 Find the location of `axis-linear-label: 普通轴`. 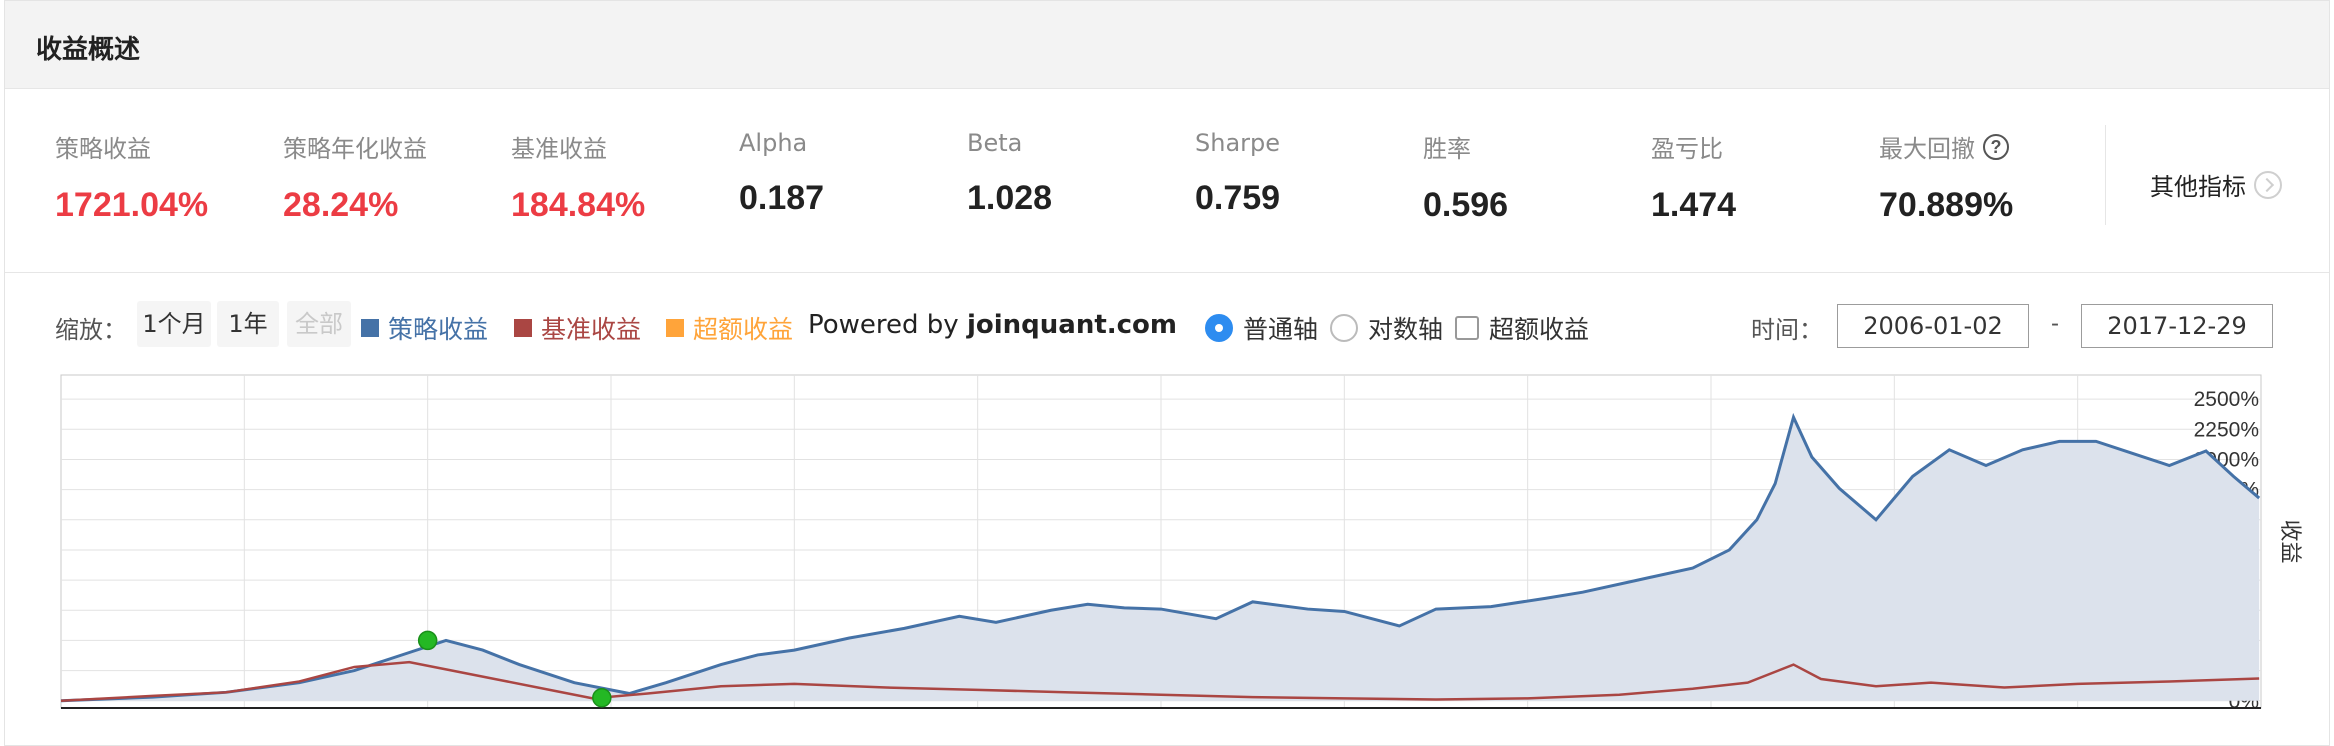

axis-linear-label: 普通轴 is located at coordinates (1281, 329).